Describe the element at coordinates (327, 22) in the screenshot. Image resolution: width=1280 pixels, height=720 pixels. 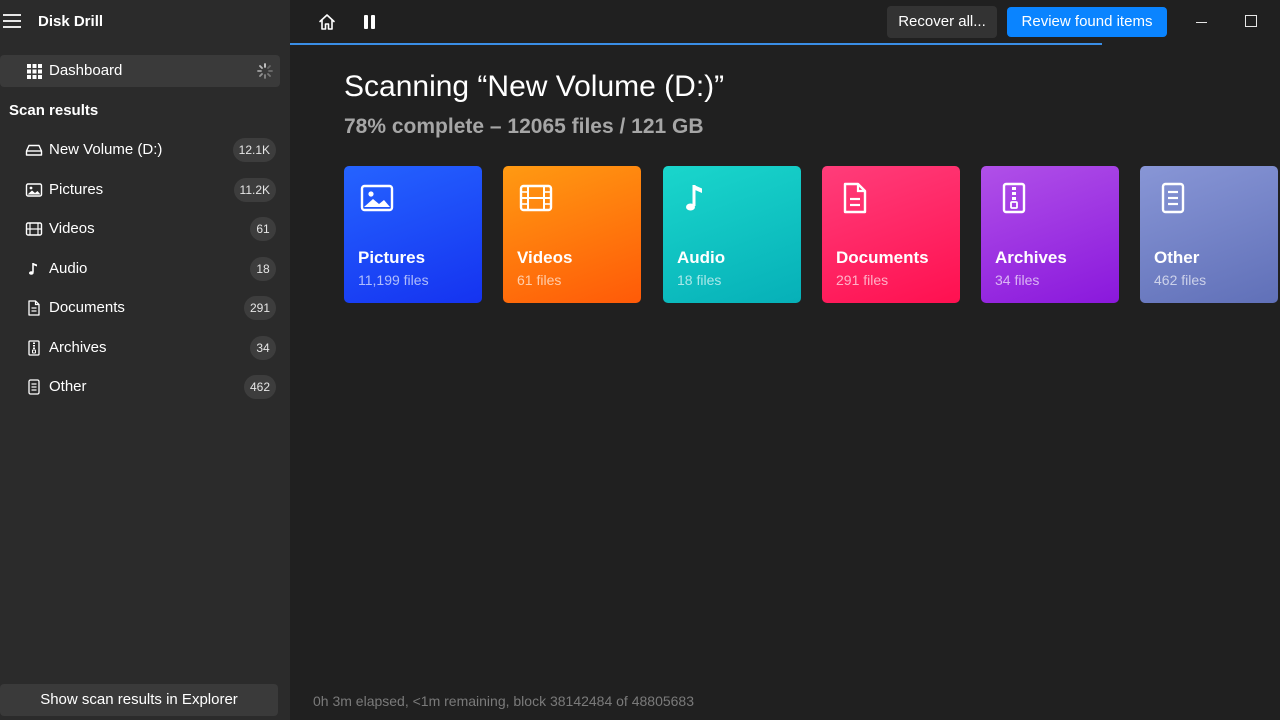
I see `home-icon` at that location.